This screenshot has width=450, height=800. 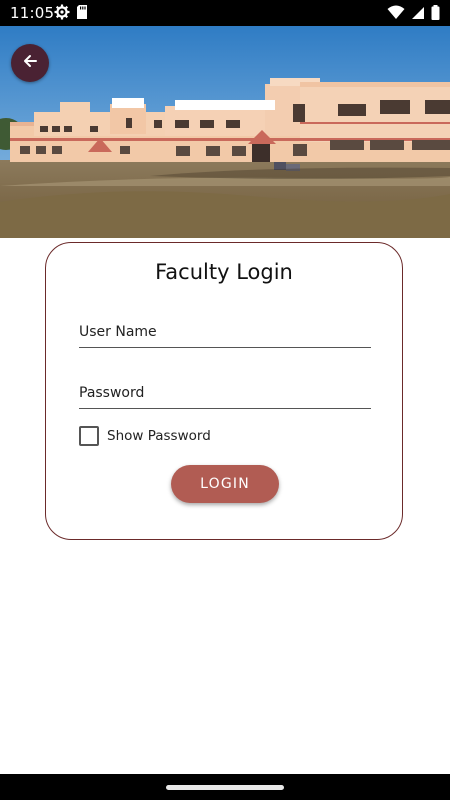 I want to click on password-field-wrapper, so click(x=225, y=388).